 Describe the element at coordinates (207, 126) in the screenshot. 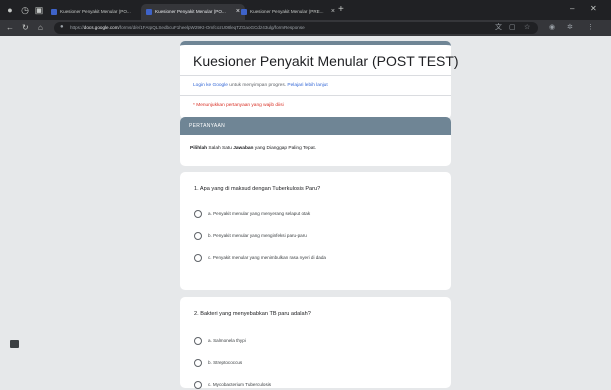

I see `section-title: PERTANYAAN` at that location.